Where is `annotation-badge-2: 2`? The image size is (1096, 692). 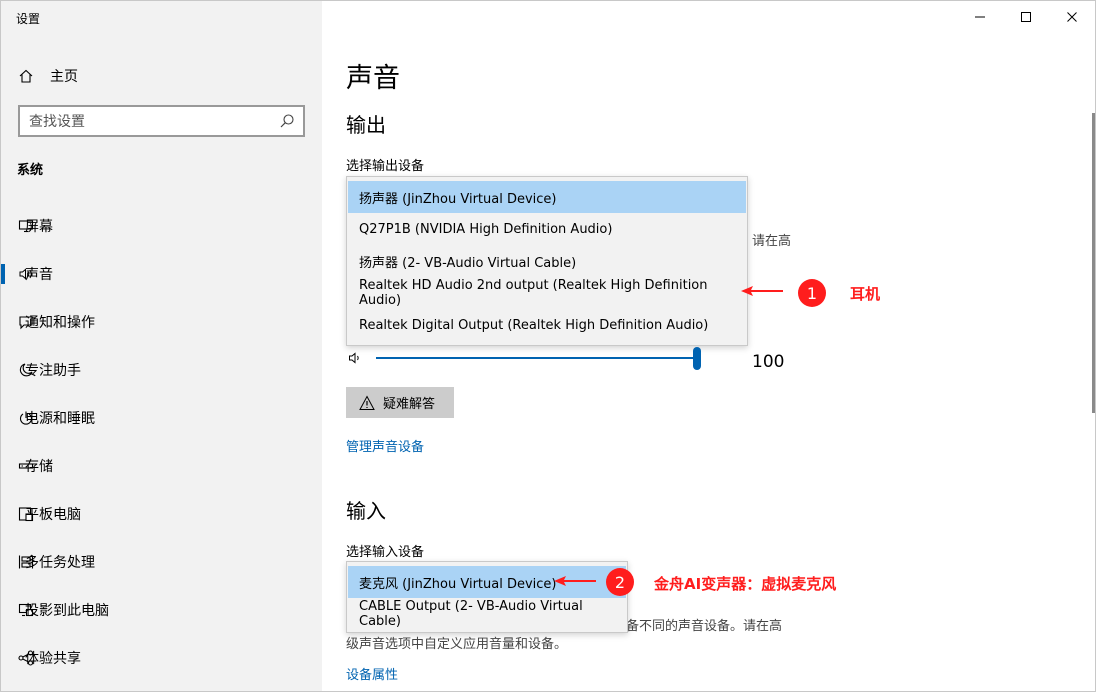 annotation-badge-2: 2 is located at coordinates (620, 582).